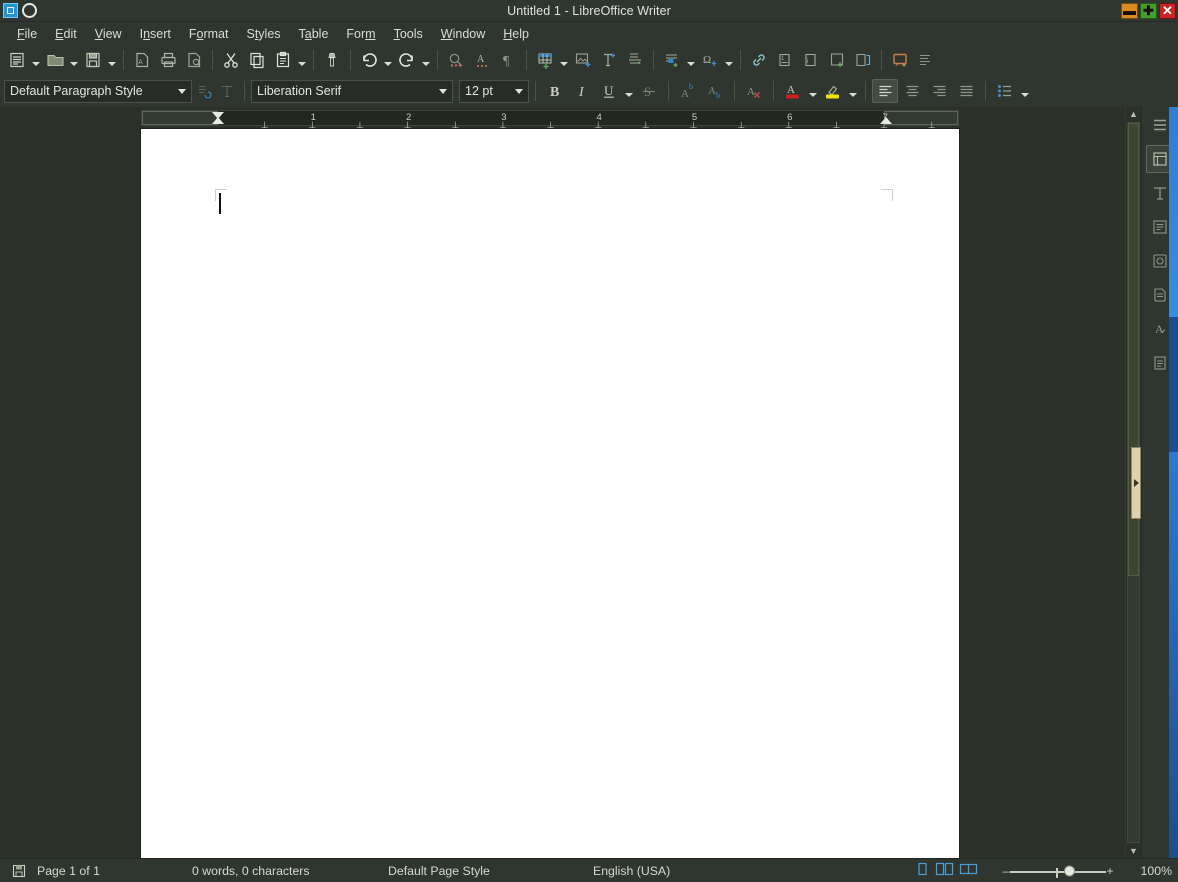 The image size is (1178, 882). Describe the element at coordinates (369, 60) in the screenshot. I see `undo-icon` at that location.